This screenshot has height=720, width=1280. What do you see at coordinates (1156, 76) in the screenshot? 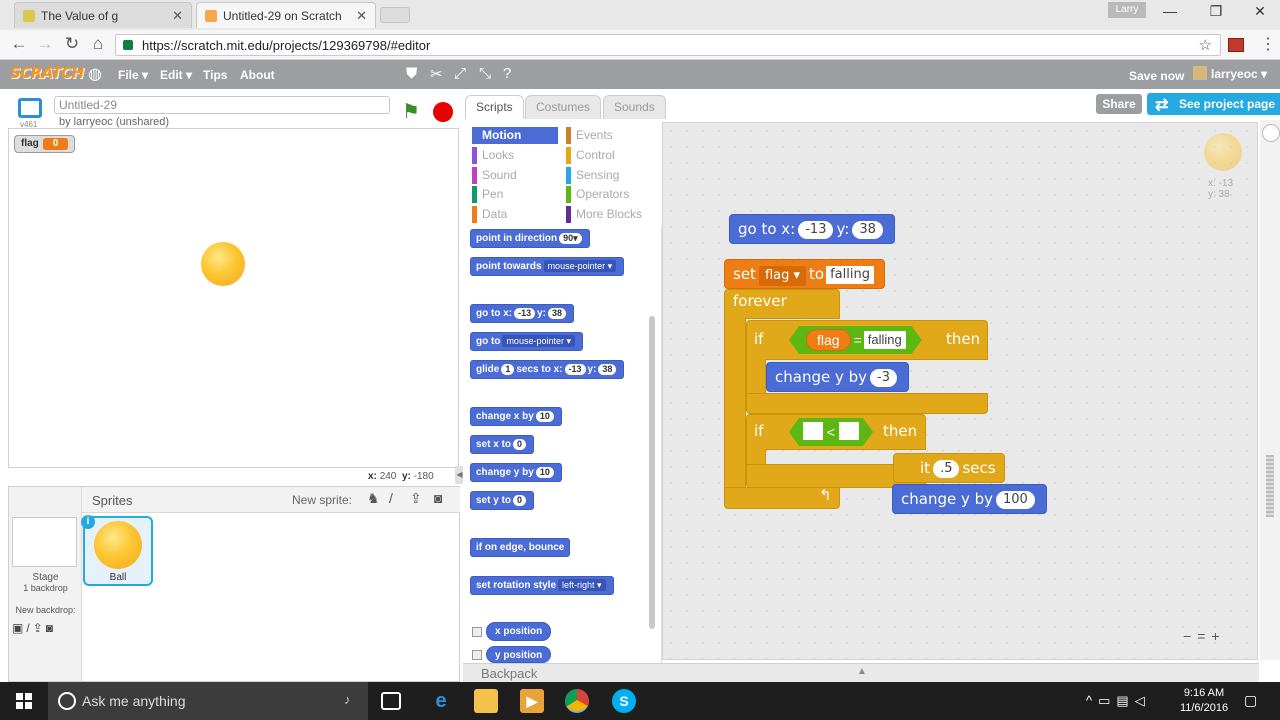
I see `save-now-button: Save now` at bounding box center [1156, 76].